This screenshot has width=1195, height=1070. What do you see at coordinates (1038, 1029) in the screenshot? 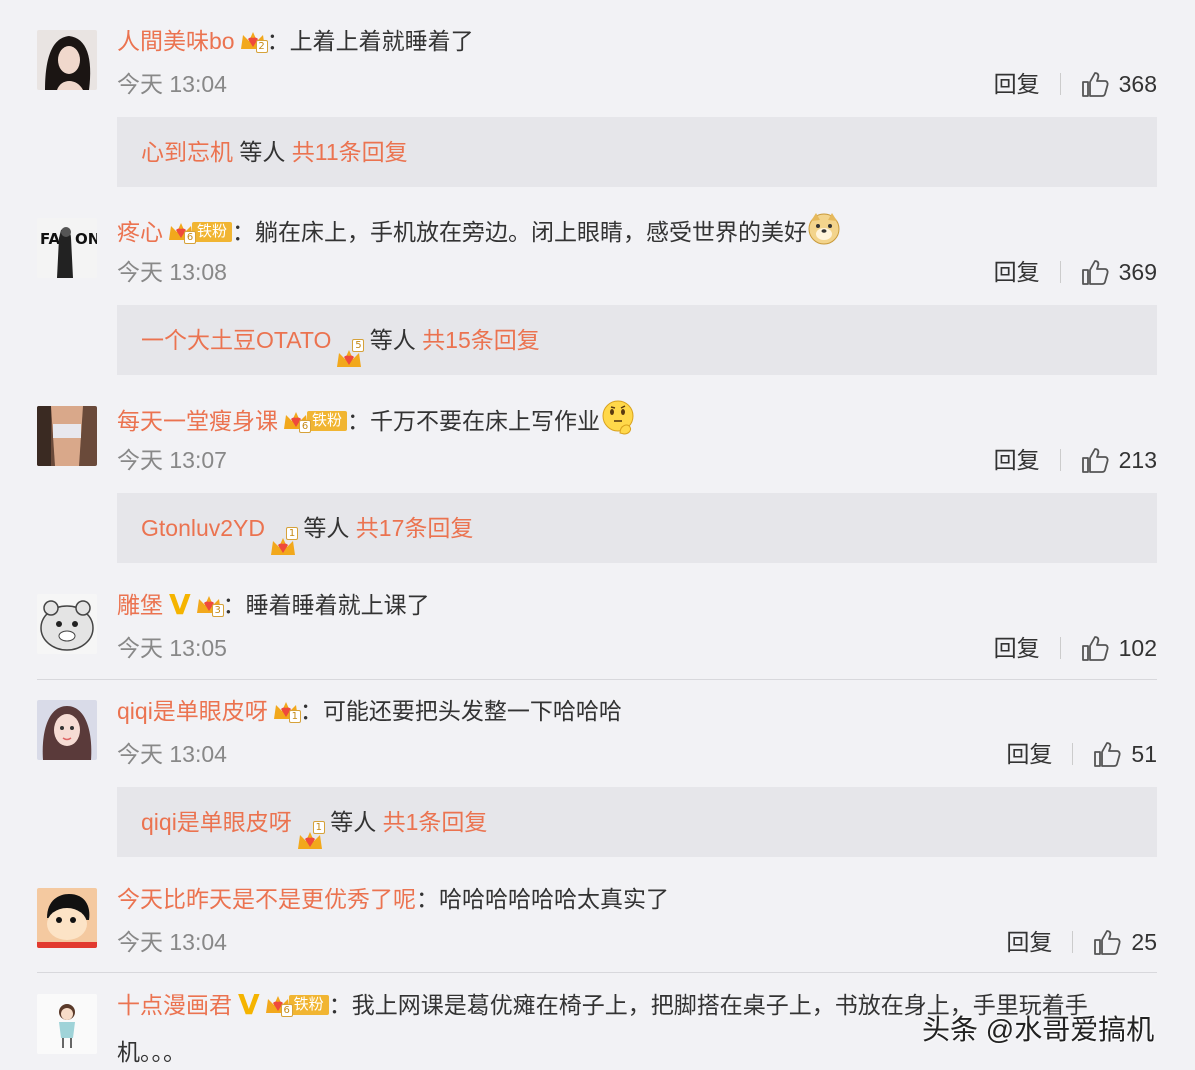
I see `watermark: 头条 @水哥爱搞机` at bounding box center [1038, 1029].